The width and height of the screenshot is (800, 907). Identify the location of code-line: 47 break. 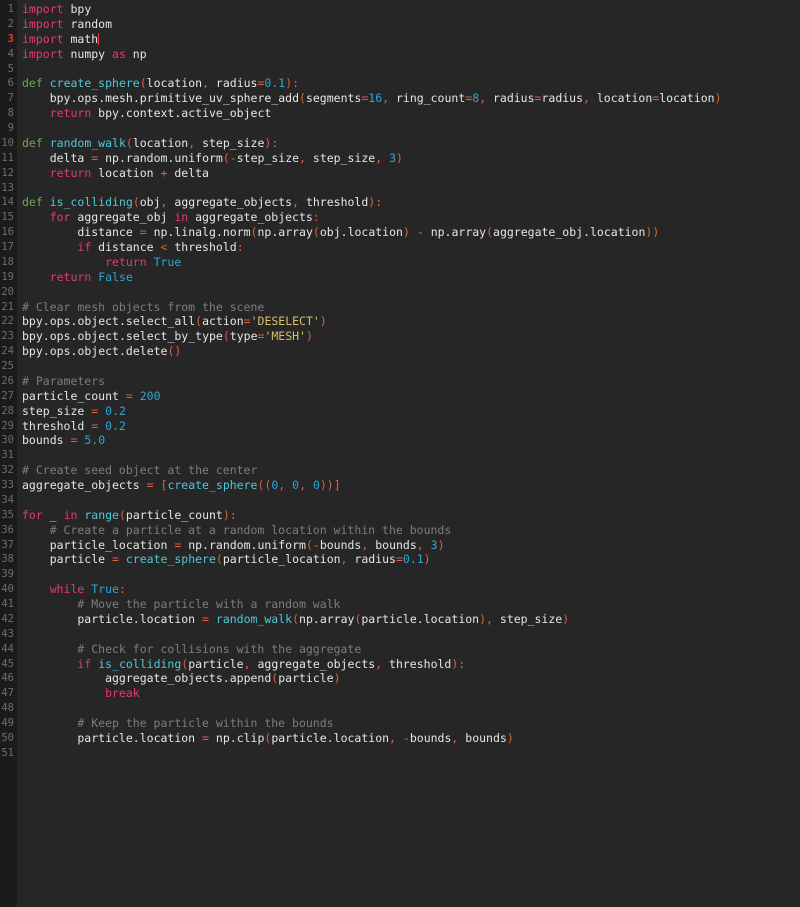
(400, 694).